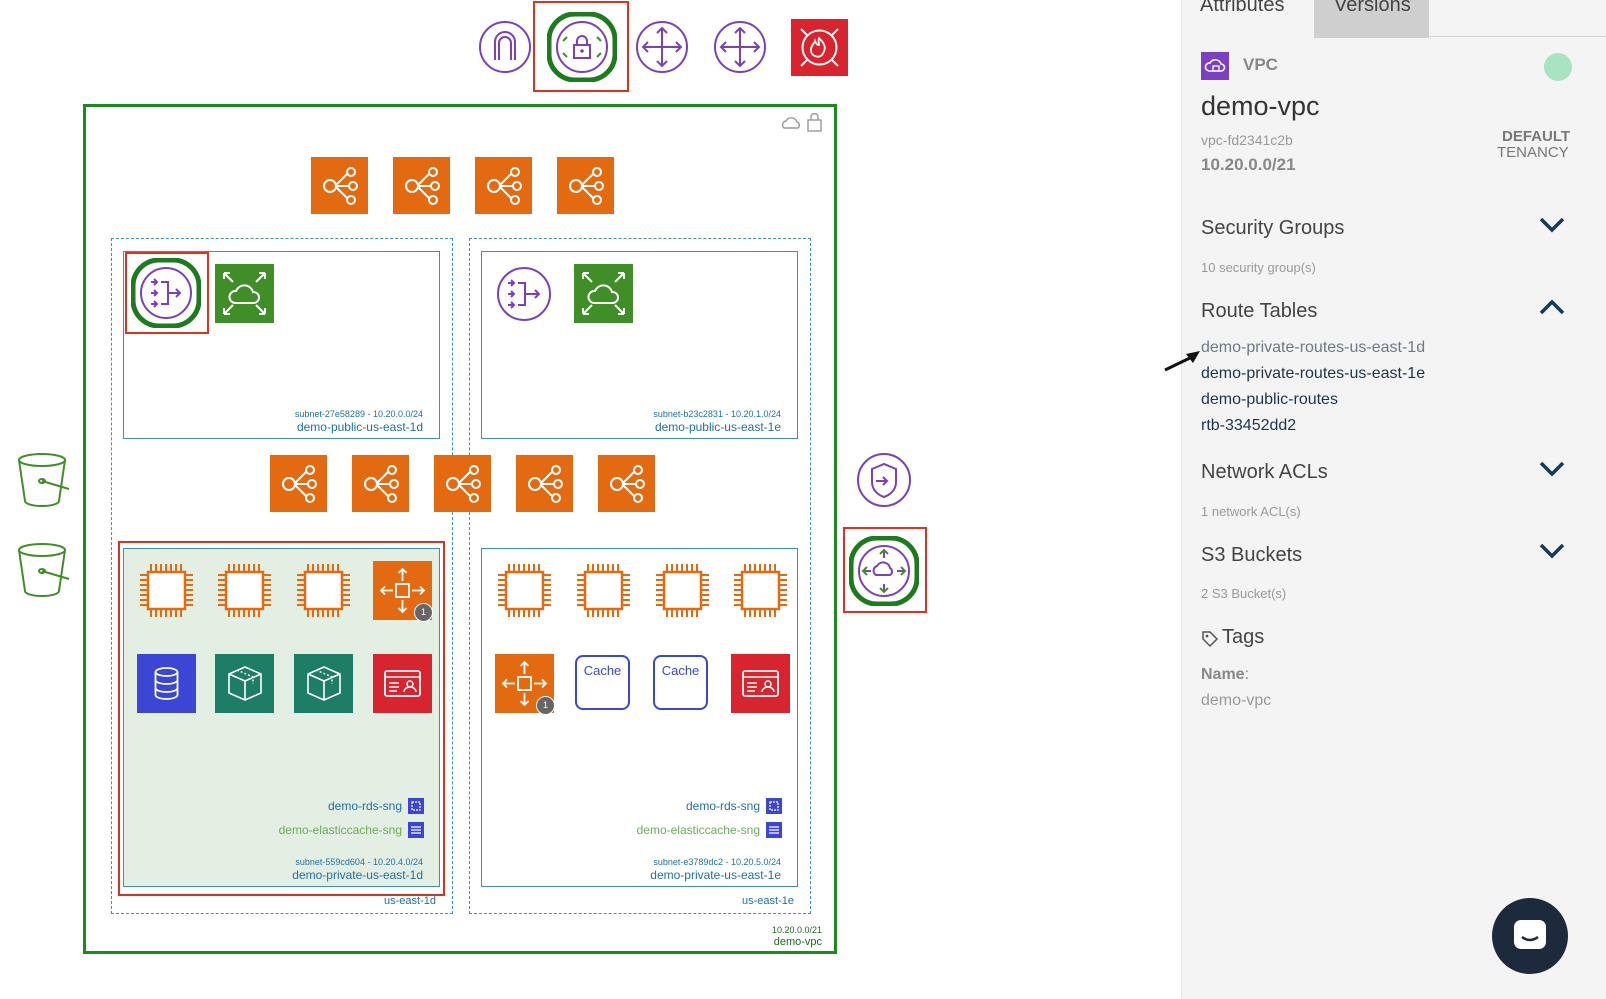  What do you see at coordinates (884, 480) in the screenshot?
I see `endpoint-icon` at bounding box center [884, 480].